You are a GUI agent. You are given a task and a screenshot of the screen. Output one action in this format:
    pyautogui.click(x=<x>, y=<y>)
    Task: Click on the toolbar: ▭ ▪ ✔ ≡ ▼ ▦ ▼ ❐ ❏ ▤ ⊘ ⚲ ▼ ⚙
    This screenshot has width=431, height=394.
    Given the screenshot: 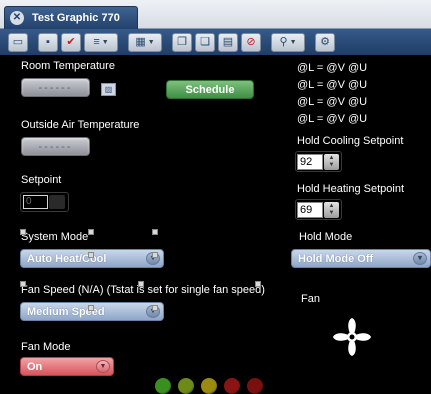 What is the action you would take?
    pyautogui.click(x=215, y=42)
    